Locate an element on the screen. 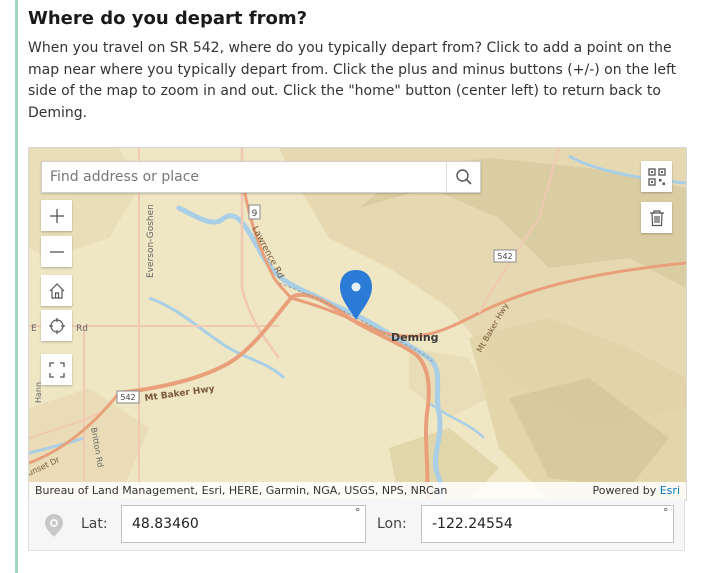 Image resolution: width=715 pixels, height=573 pixels. lat-input is located at coordinates (243, 524).